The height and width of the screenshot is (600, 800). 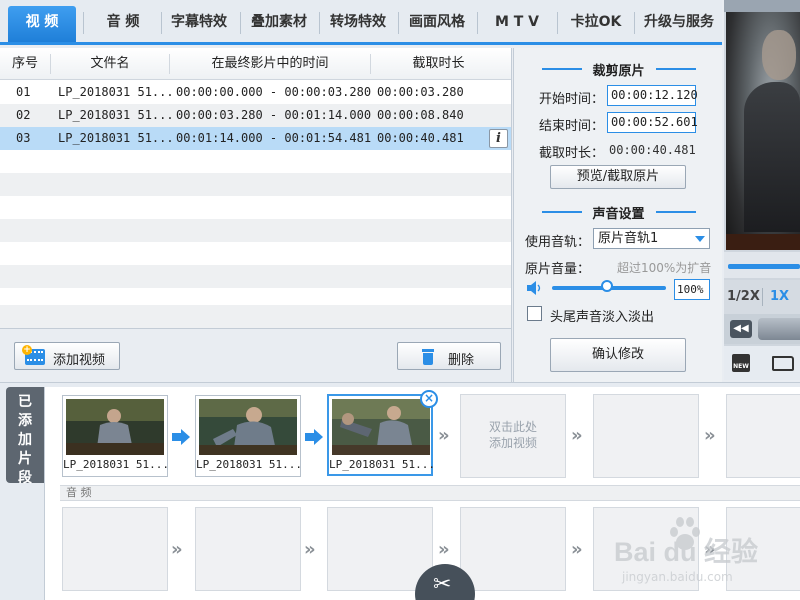 What do you see at coordinates (79, 360) in the screenshot?
I see `add-video-label: 添加视频` at bounding box center [79, 360].